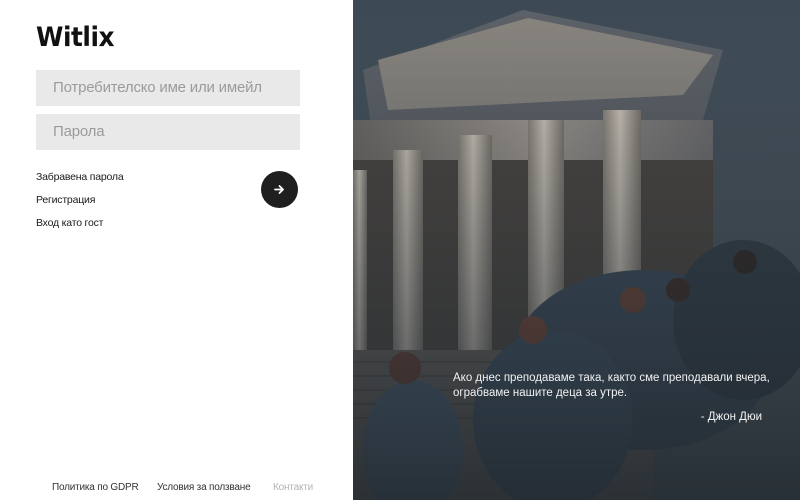  Describe the element at coordinates (731, 417) in the screenshot. I see `hero-quote-author: - Джон Дюи` at that location.